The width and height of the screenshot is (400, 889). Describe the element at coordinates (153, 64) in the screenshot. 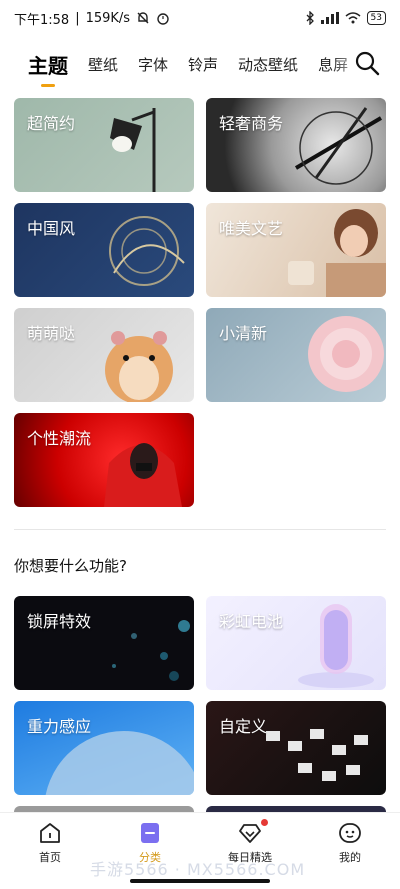

I see `tab-font: 字体` at that location.